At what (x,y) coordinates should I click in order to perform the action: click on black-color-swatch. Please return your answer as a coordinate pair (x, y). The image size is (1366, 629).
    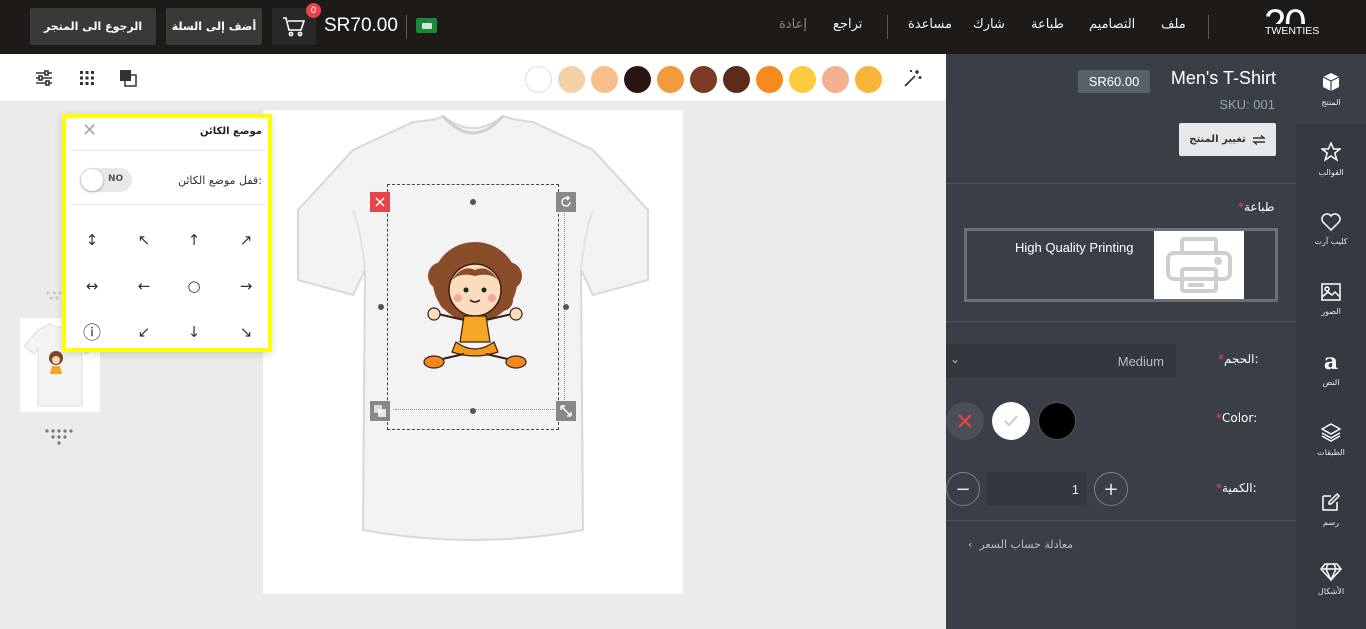
    Looking at the image, I should click on (1057, 421).